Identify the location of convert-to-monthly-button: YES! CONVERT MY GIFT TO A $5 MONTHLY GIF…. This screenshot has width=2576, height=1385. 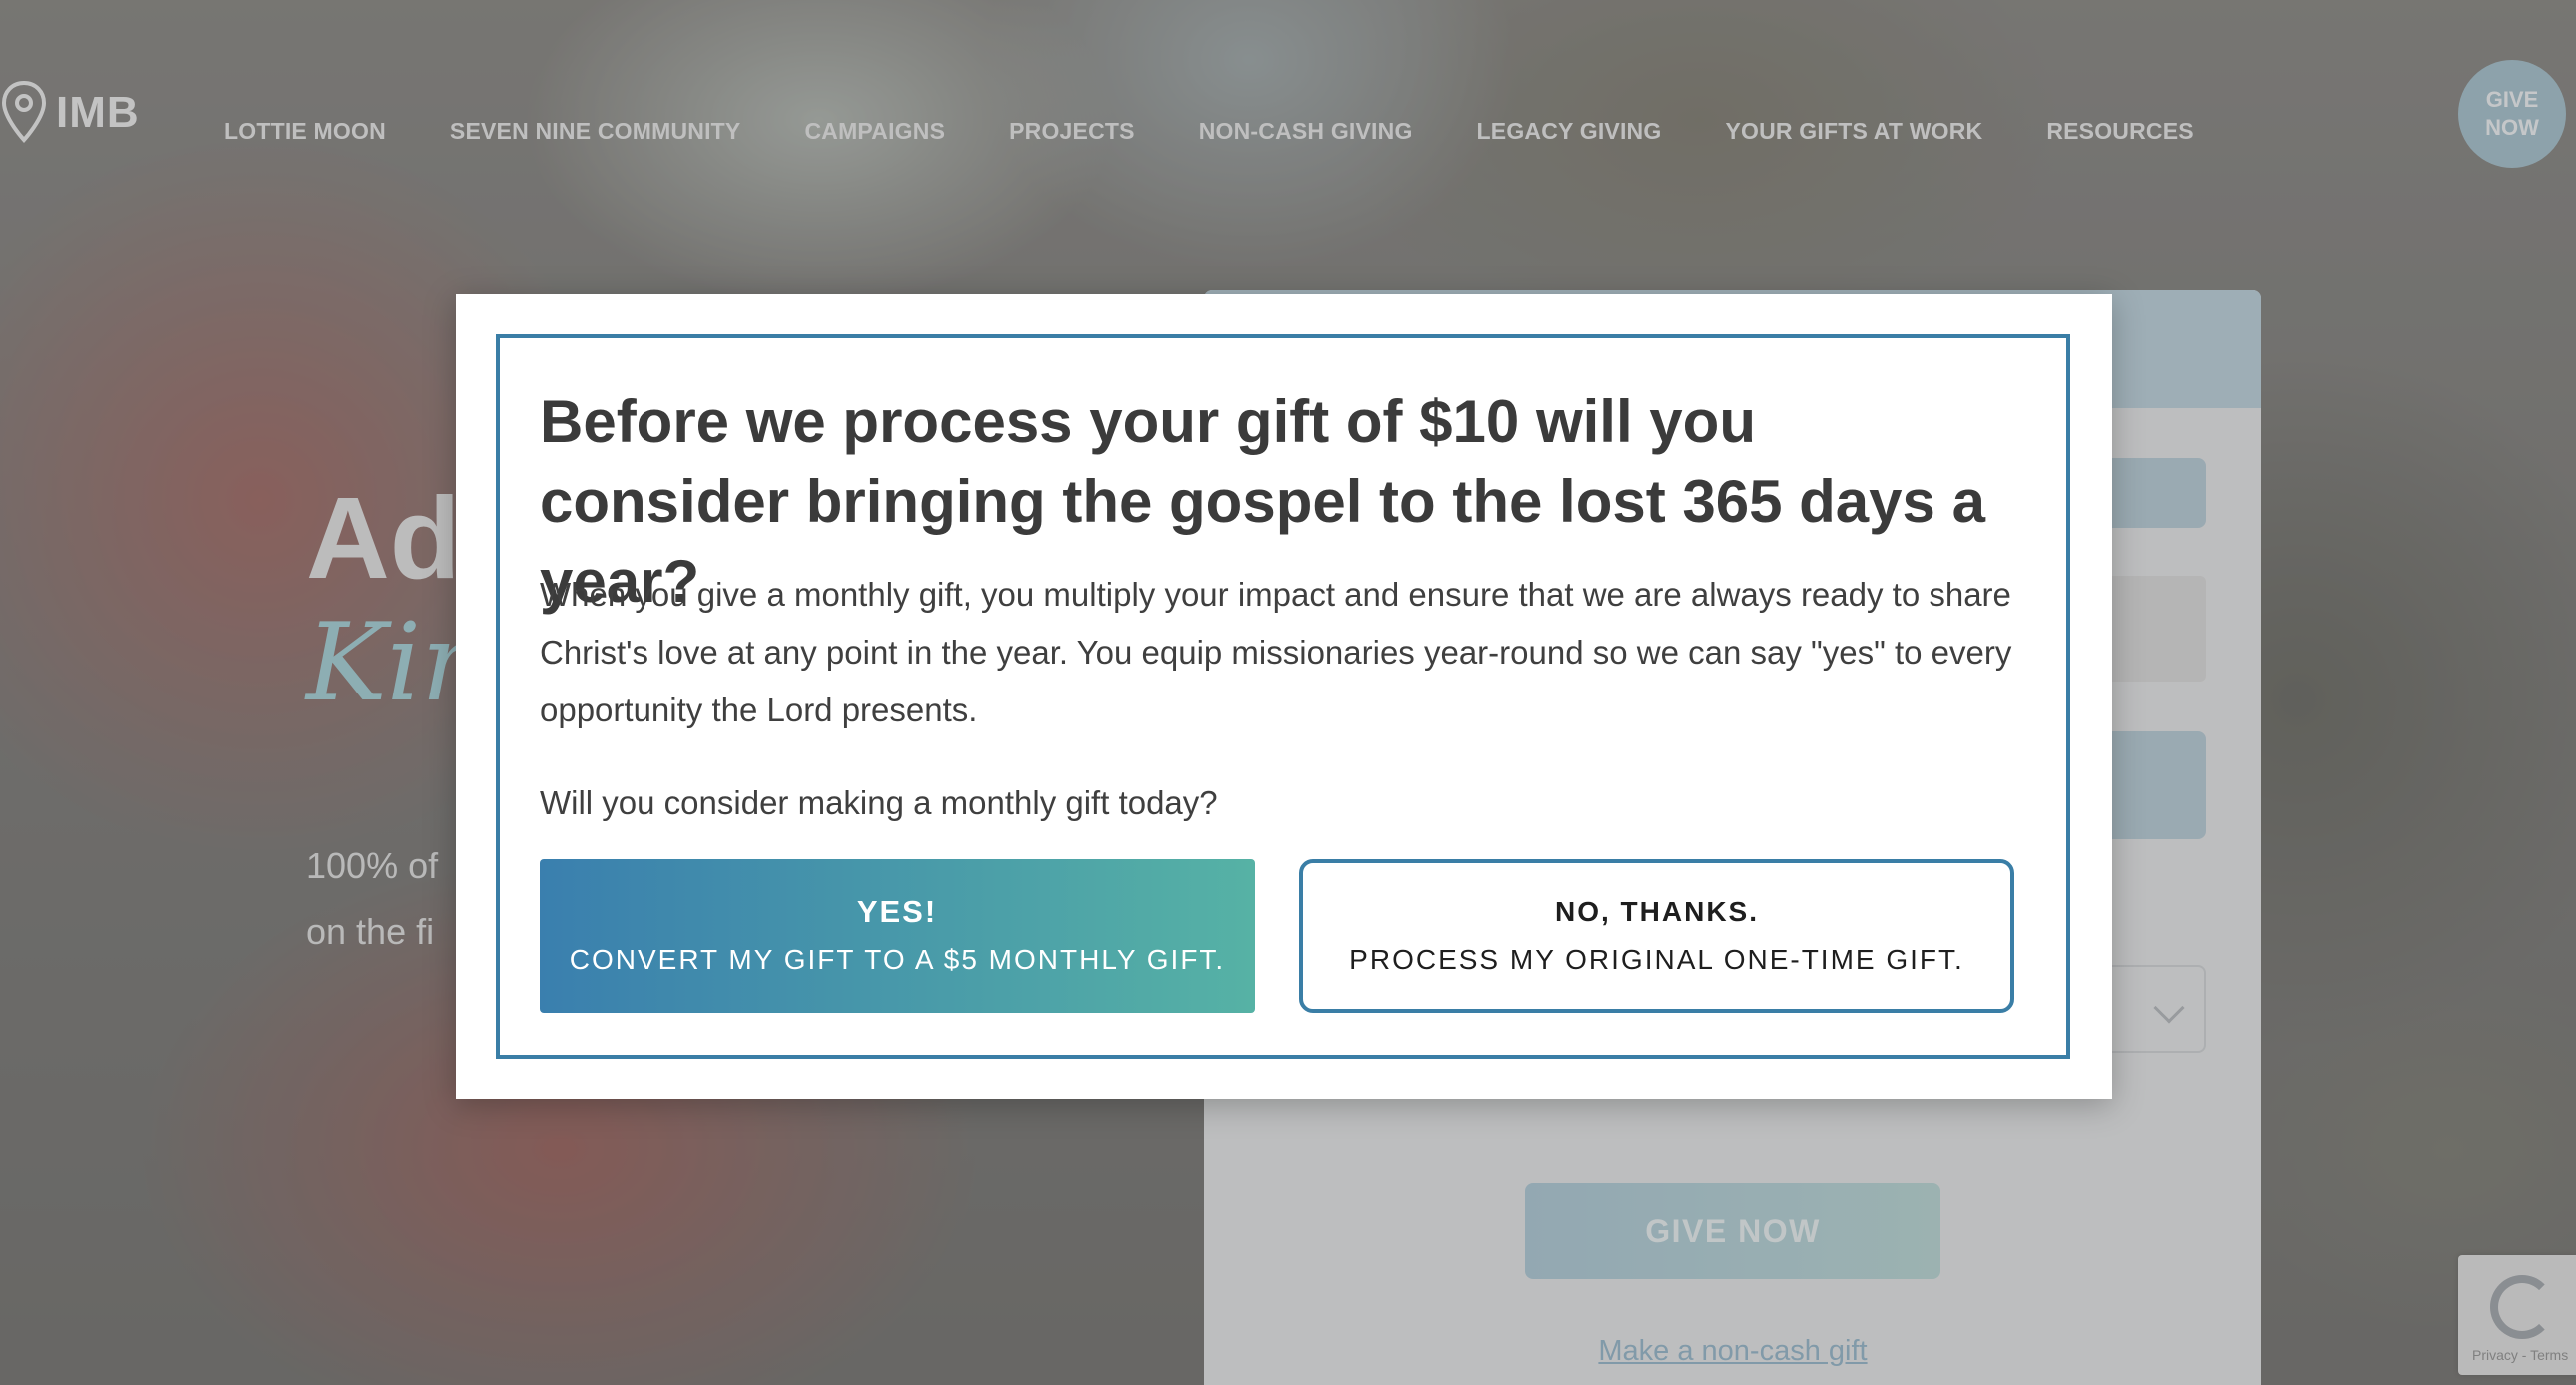
(897, 936).